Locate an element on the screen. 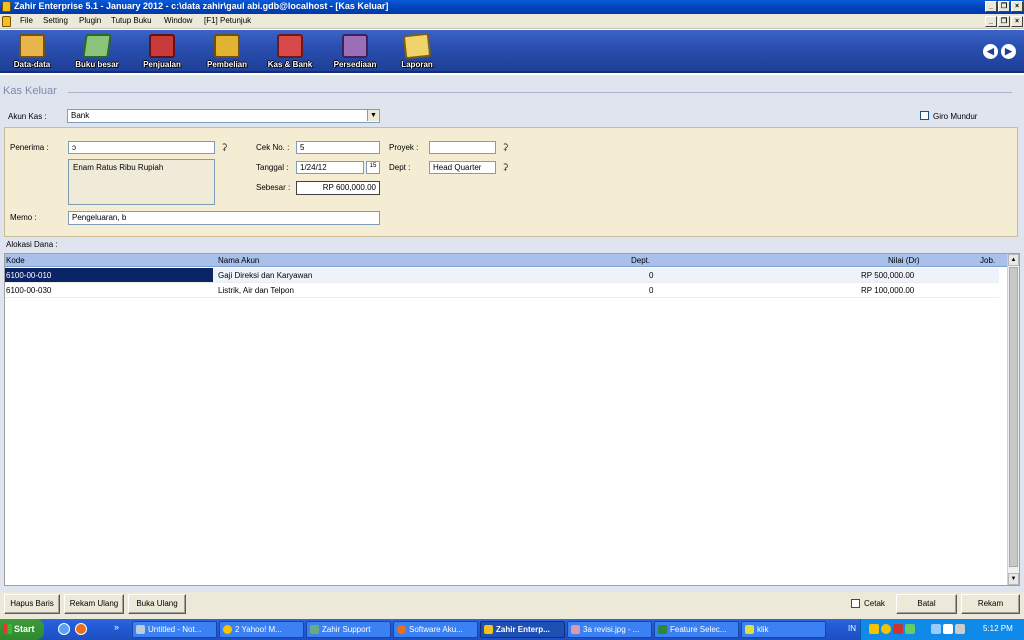 The height and width of the screenshot is (640, 1024). toolbar-label: Kas & Bank is located at coordinates (290, 64).